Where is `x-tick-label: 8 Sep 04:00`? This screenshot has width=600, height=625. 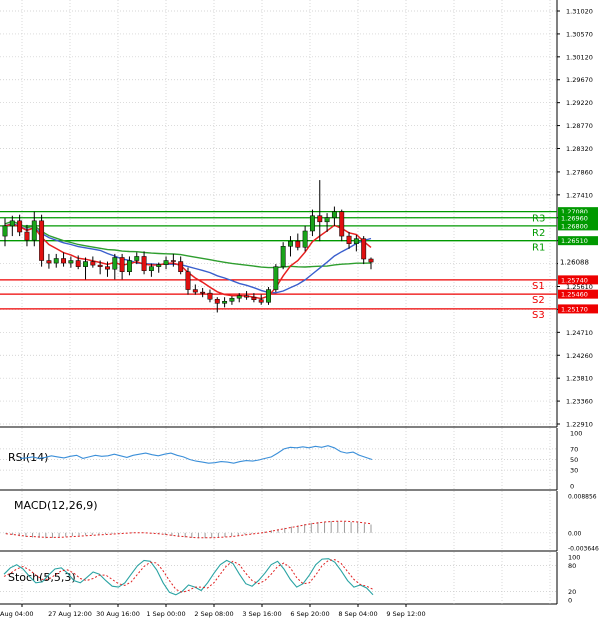 x-tick-label: 8 Sep 04:00 is located at coordinates (357, 614).